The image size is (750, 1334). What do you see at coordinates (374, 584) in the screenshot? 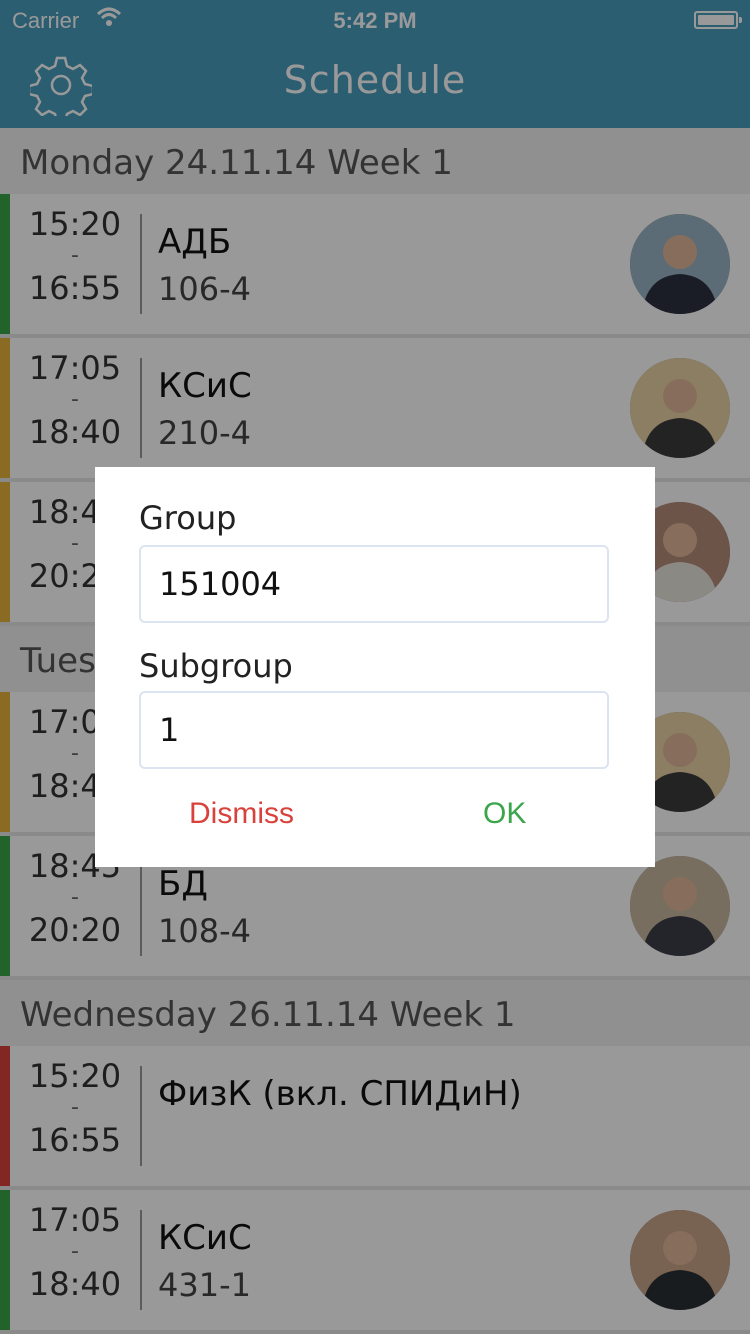
I see `group-input` at bounding box center [374, 584].